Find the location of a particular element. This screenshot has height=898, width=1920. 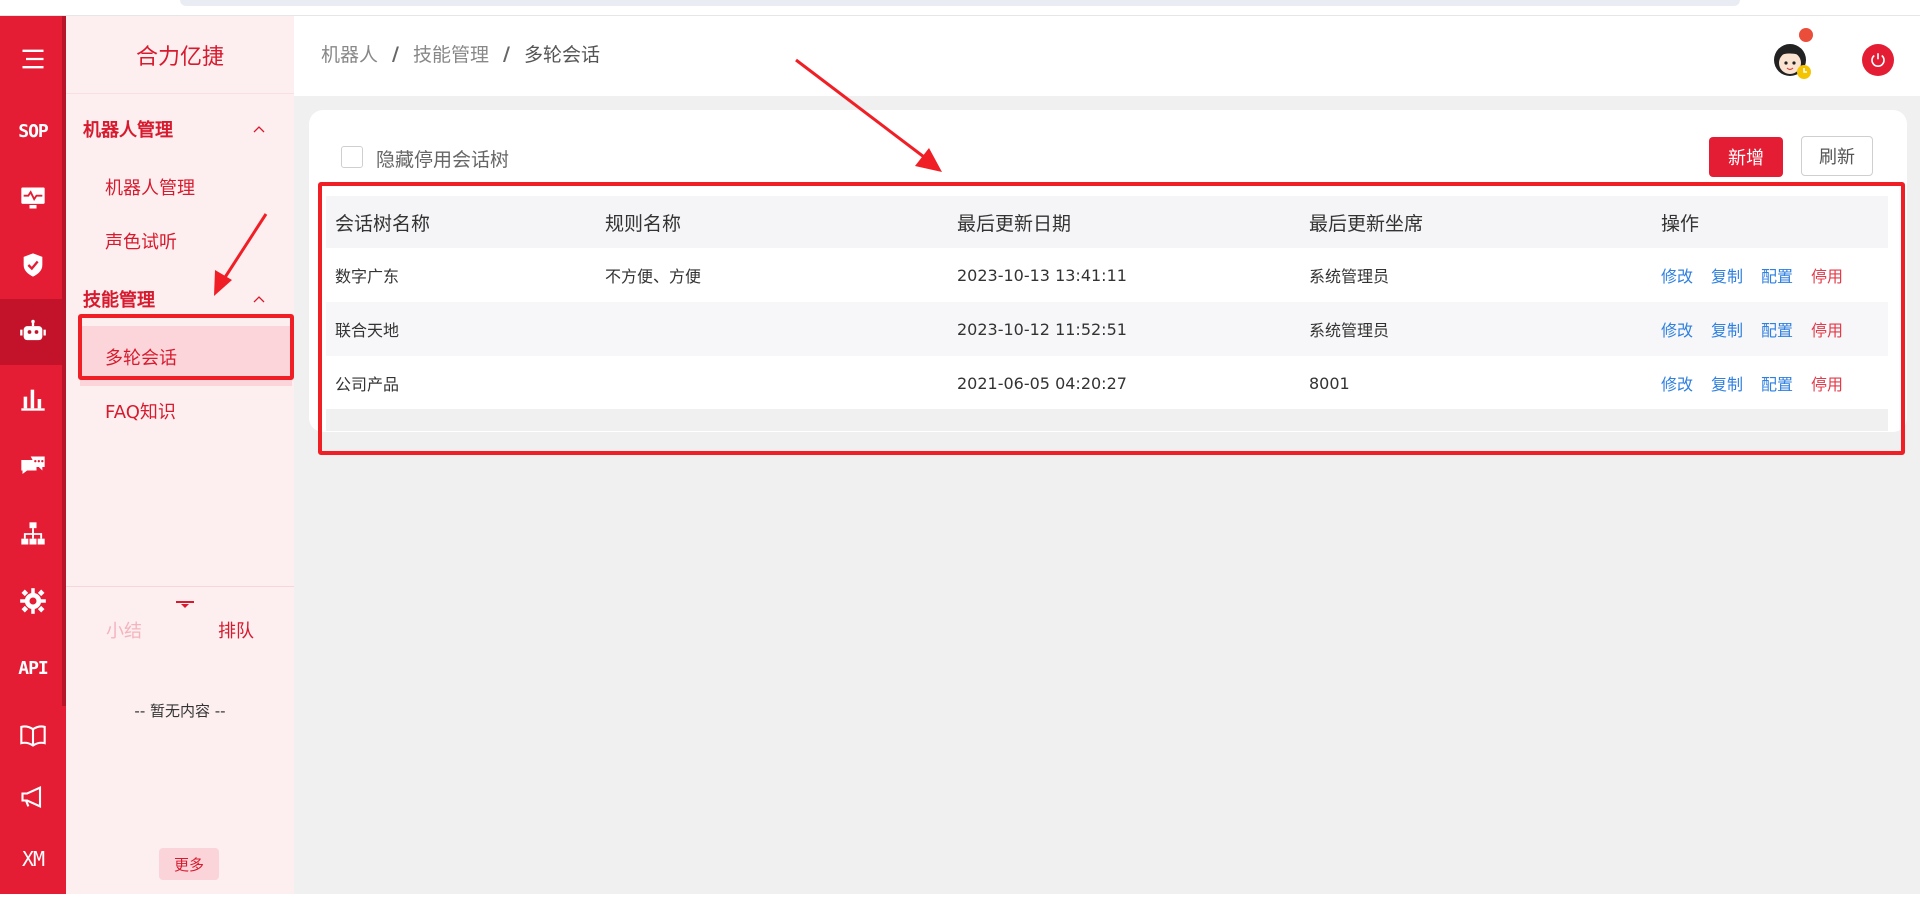

rail-monitor is located at coordinates (33, 198).